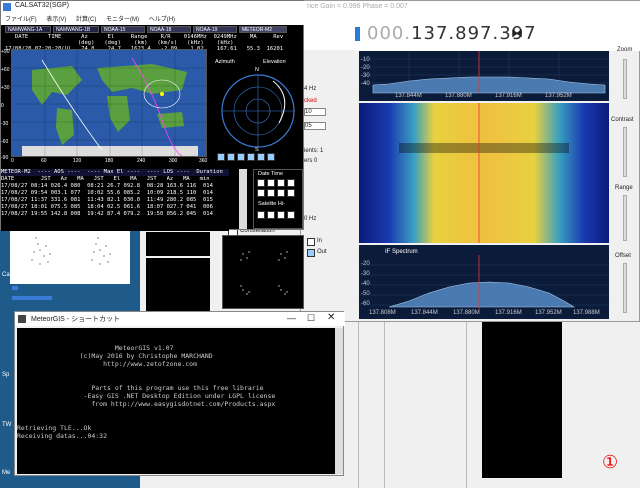  Describe the element at coordinates (517, 33) in the screenshot. I see `snap-icon: ⧓` at that location.